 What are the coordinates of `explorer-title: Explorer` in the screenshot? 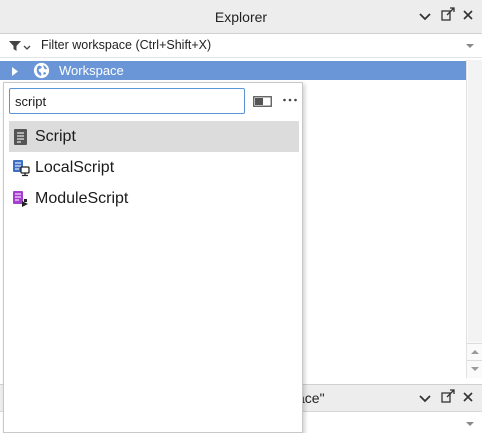 It's located at (241, 17).